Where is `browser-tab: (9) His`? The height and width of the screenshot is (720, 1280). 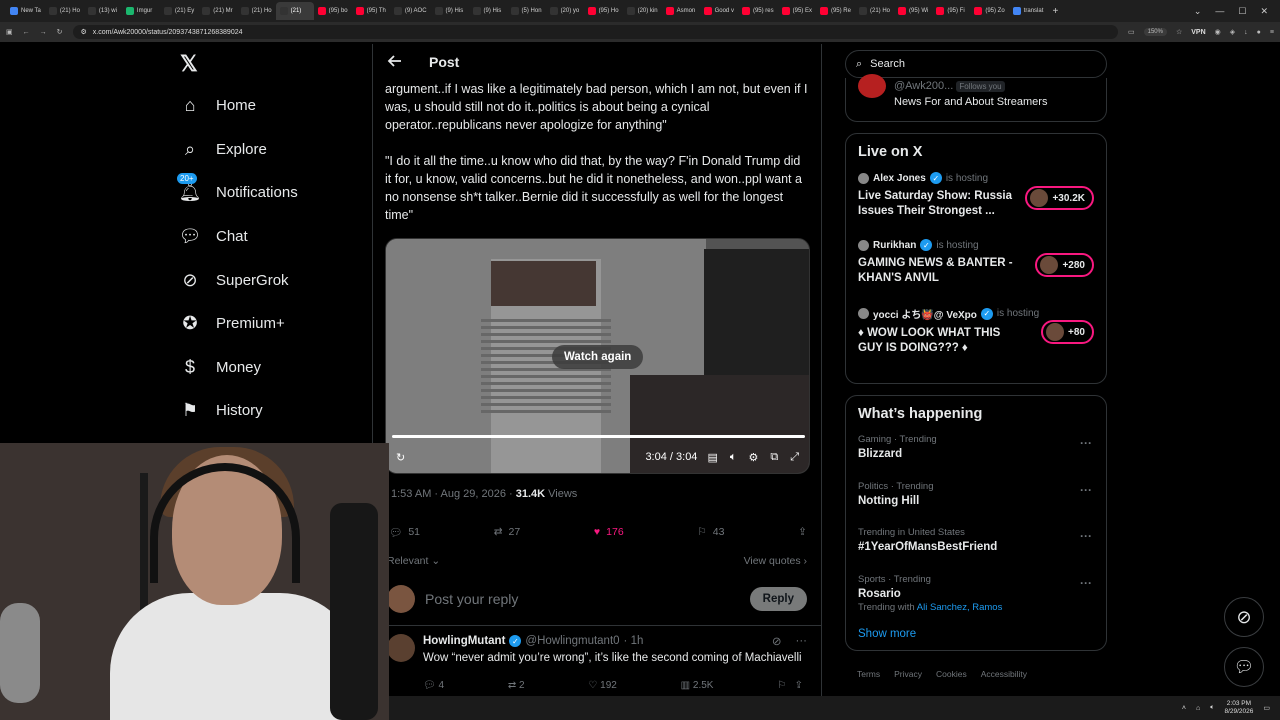 browser-tab: (9) His is located at coordinates (450, 11).